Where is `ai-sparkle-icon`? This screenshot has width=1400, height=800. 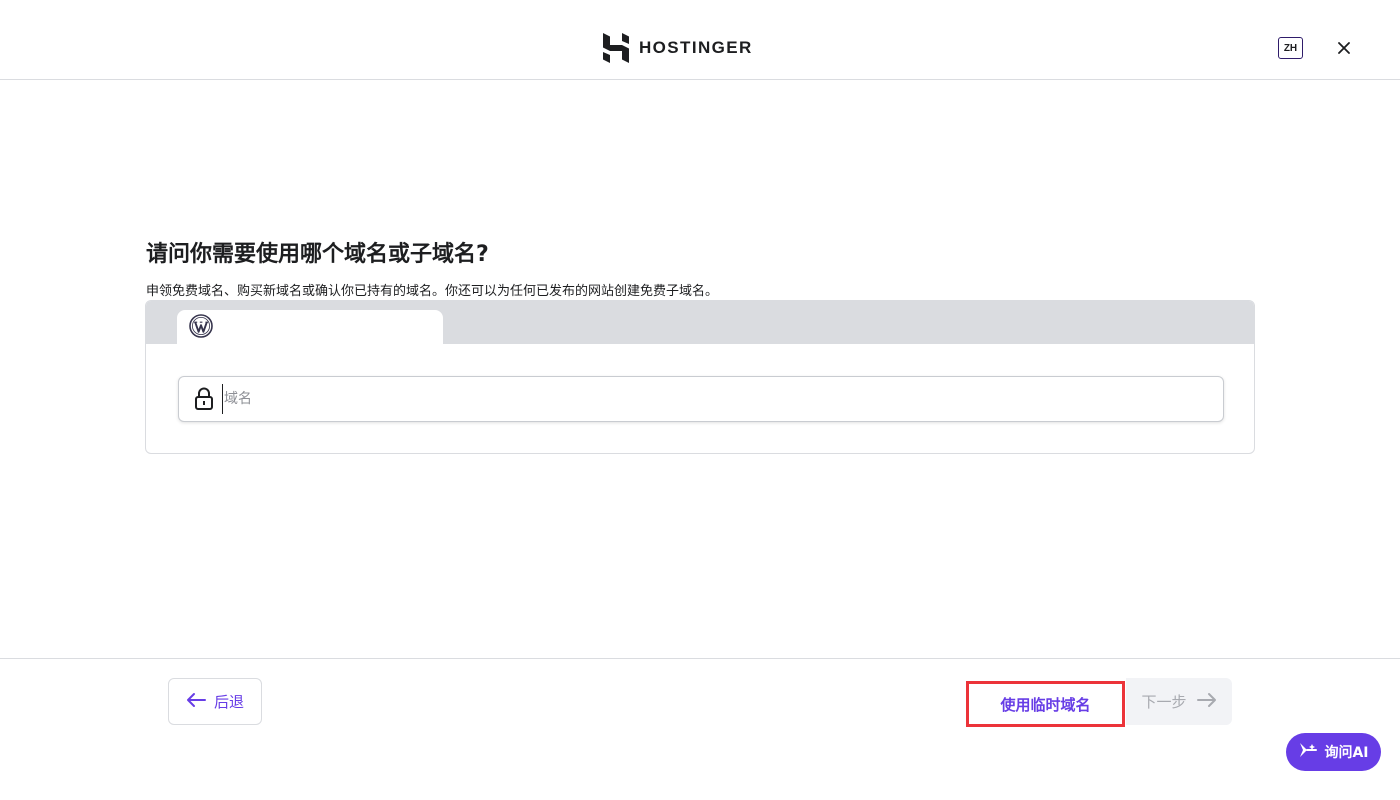
ai-sparkle-icon is located at coordinates (1308, 752).